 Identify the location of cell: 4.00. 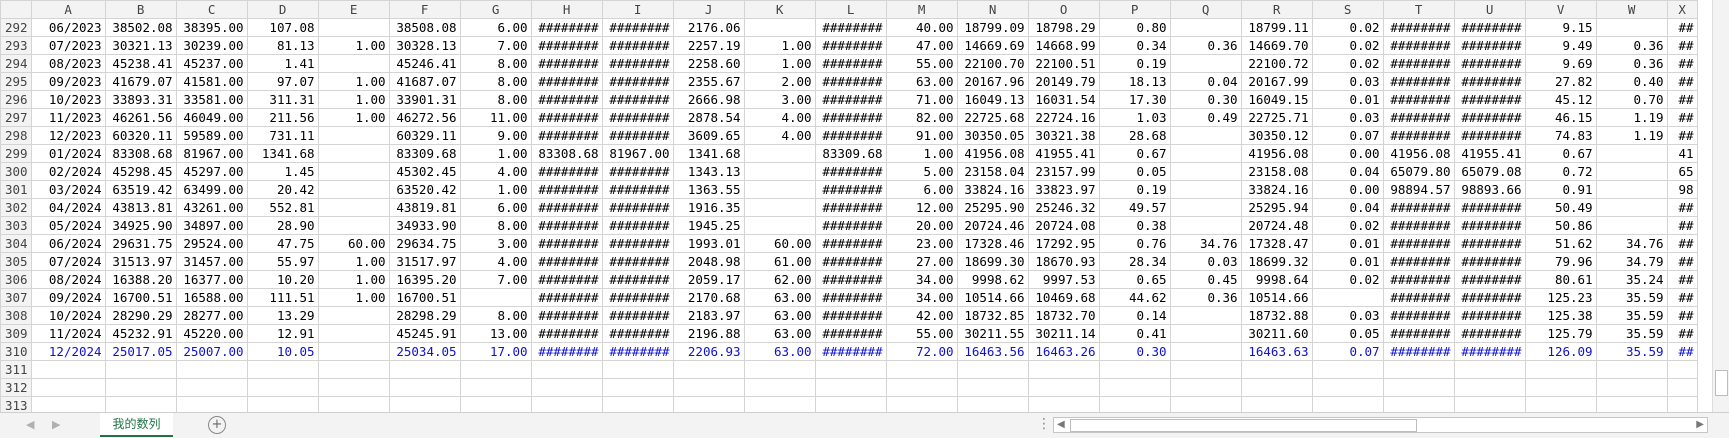
(495, 171).